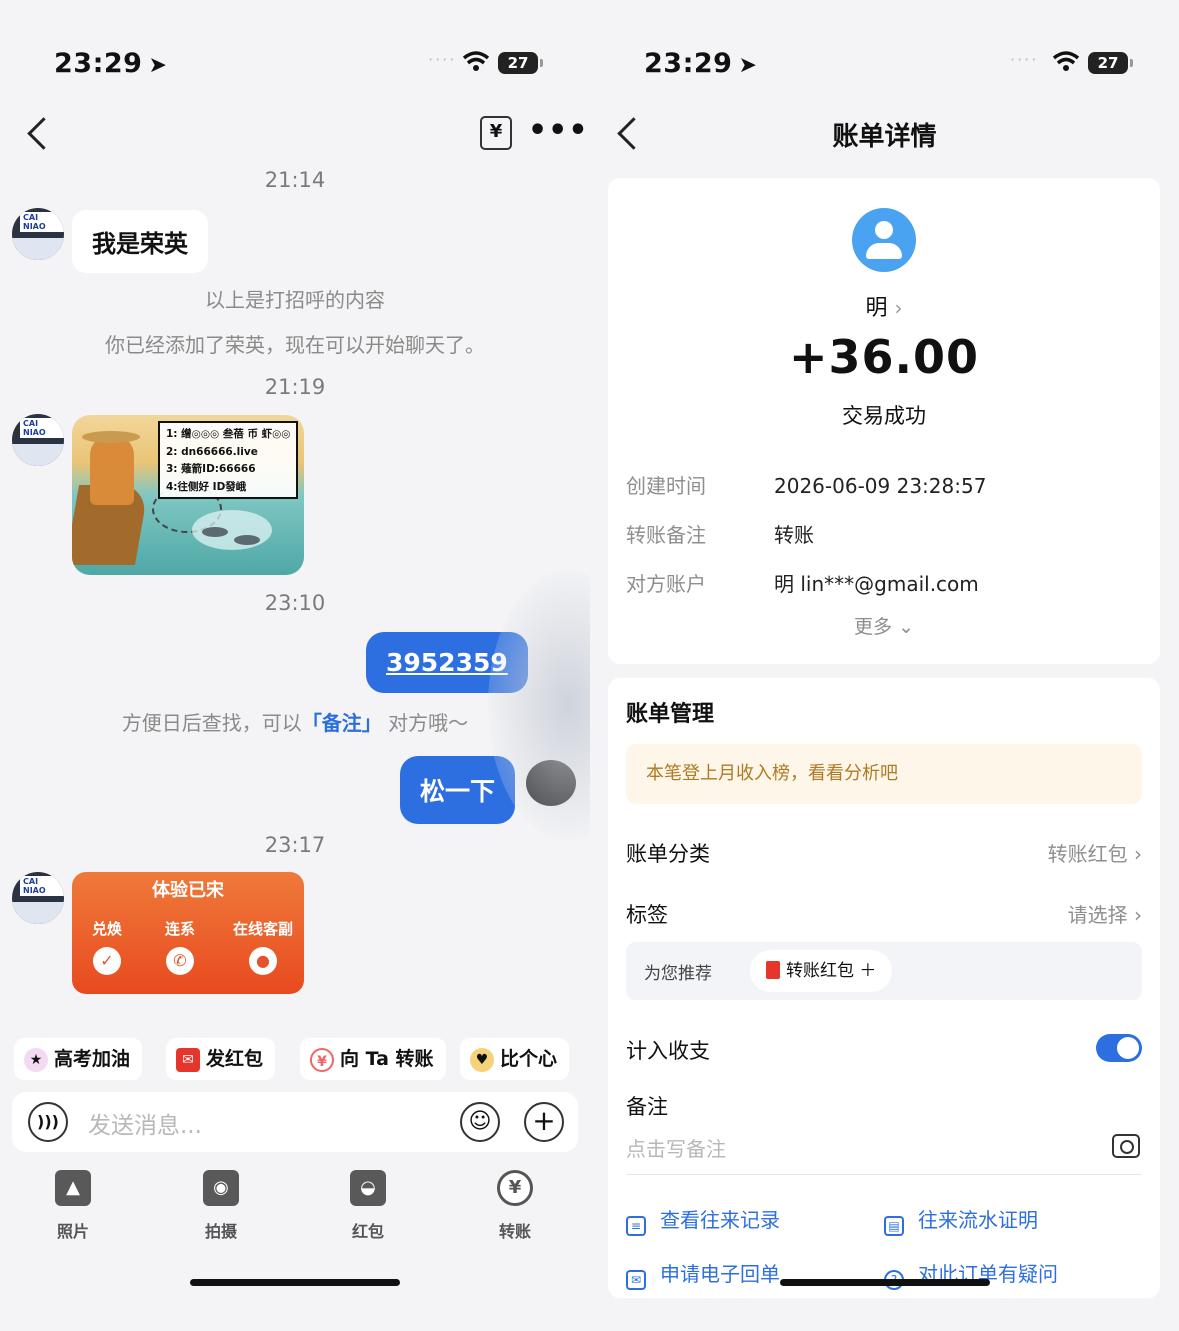 The width and height of the screenshot is (1179, 1331). I want to click on incoming-message: 我是荣英, so click(140, 241).